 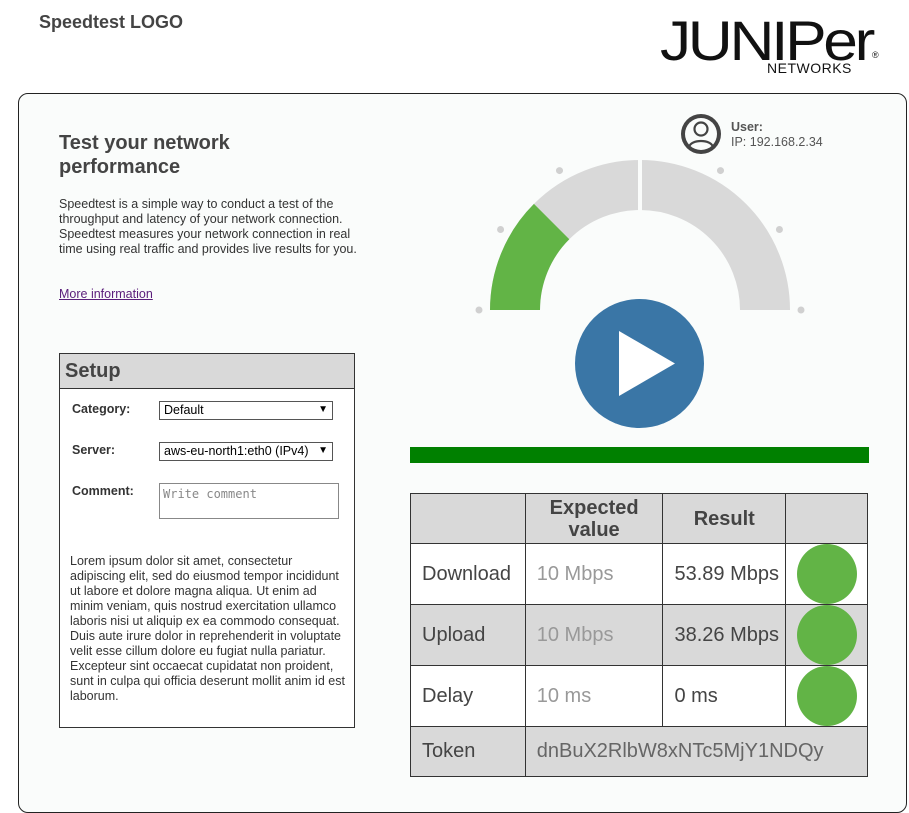 I want to click on token-row: Token dnBuX2RlbW8xNTc5MjY1NDQy, so click(x=639, y=751).